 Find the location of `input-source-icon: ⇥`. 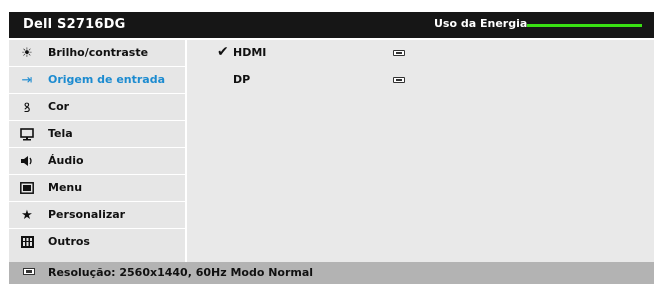

input-source-icon: ⇥ is located at coordinates (27, 80).